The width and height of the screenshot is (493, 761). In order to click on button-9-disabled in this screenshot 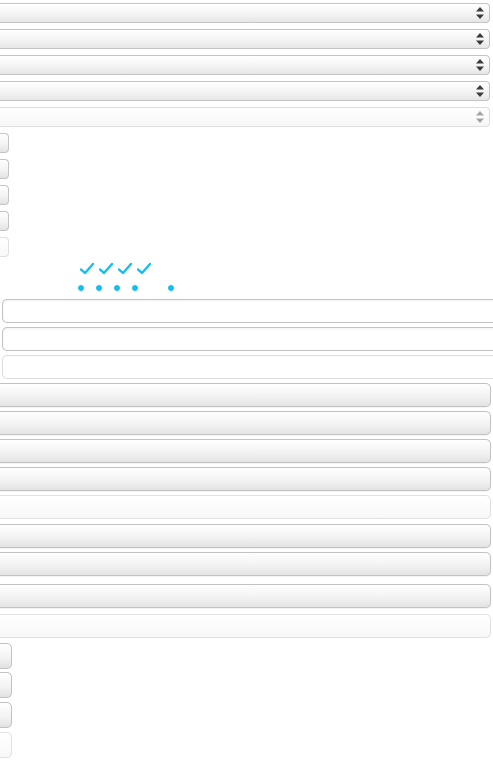, I will do `click(245, 626)`.